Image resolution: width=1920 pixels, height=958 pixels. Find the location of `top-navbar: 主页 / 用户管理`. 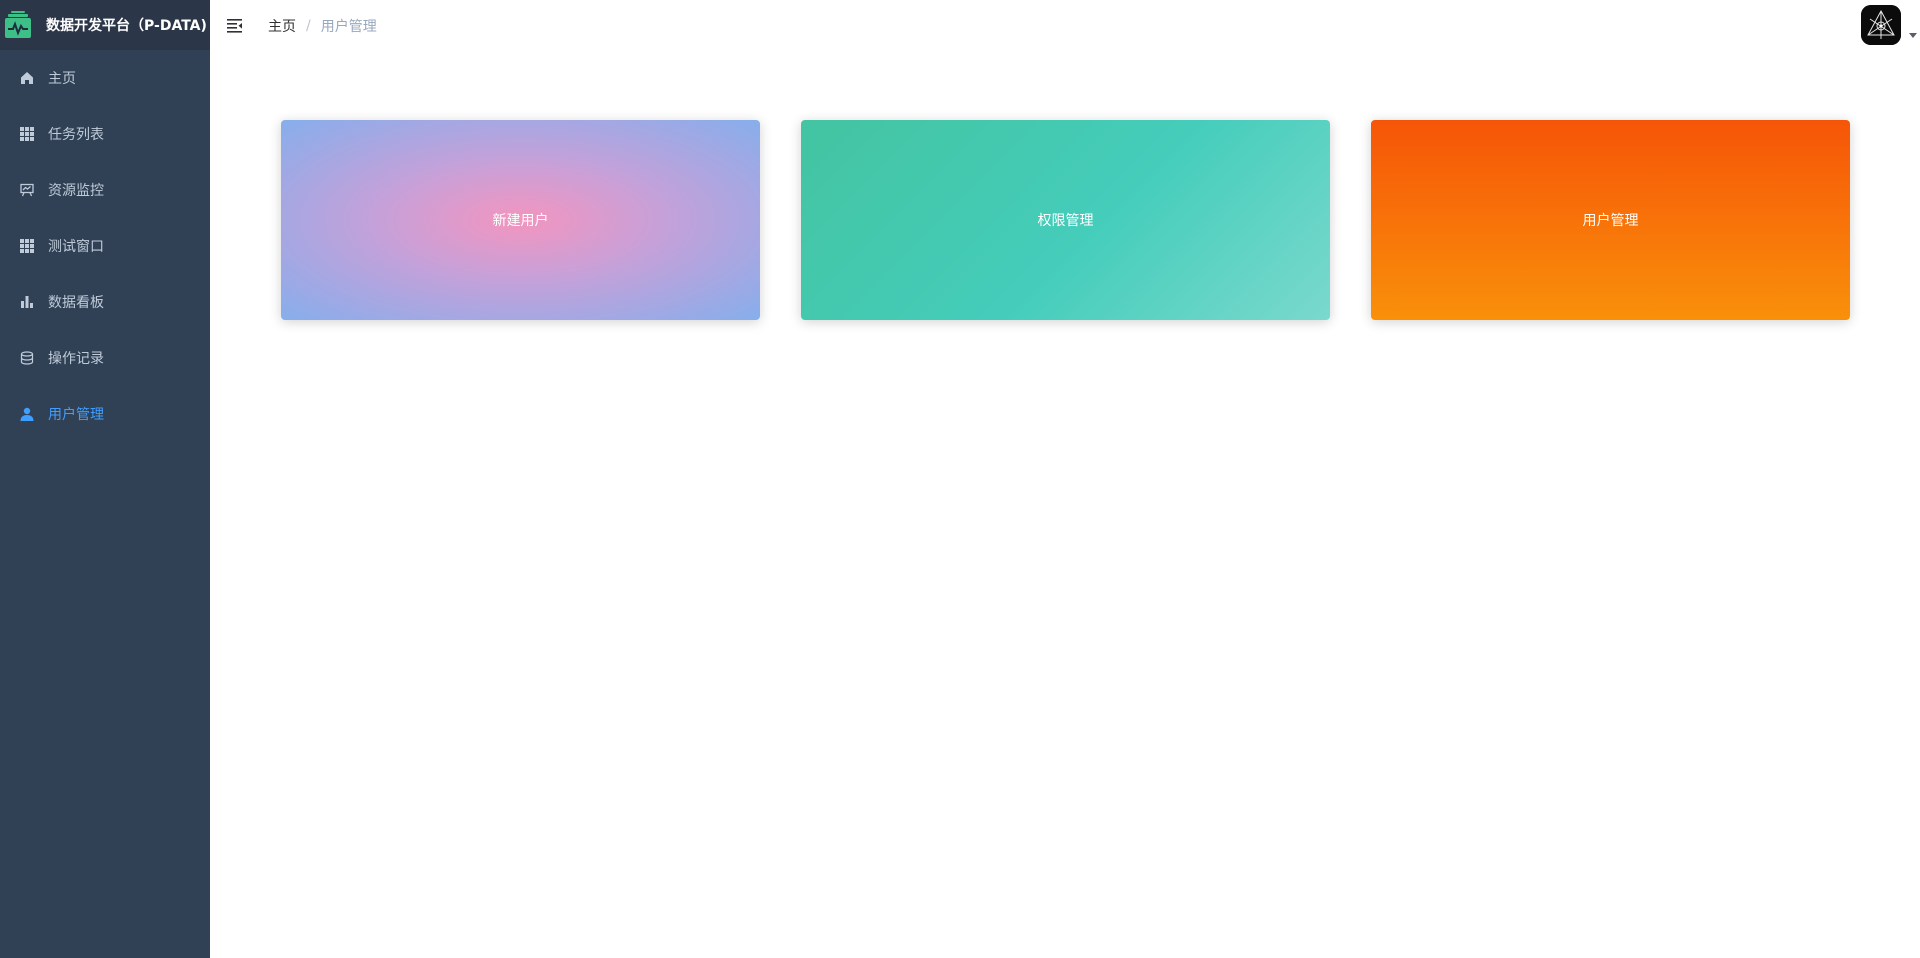

top-navbar: 主页 / 用户管理 is located at coordinates (1065, 25).